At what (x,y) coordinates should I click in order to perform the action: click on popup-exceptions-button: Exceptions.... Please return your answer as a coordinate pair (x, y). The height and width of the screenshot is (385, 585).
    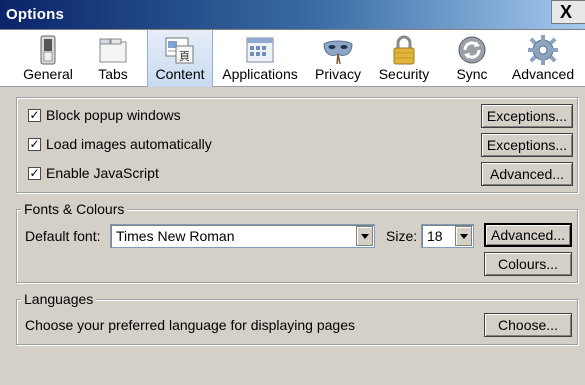
    Looking at the image, I should click on (527, 116).